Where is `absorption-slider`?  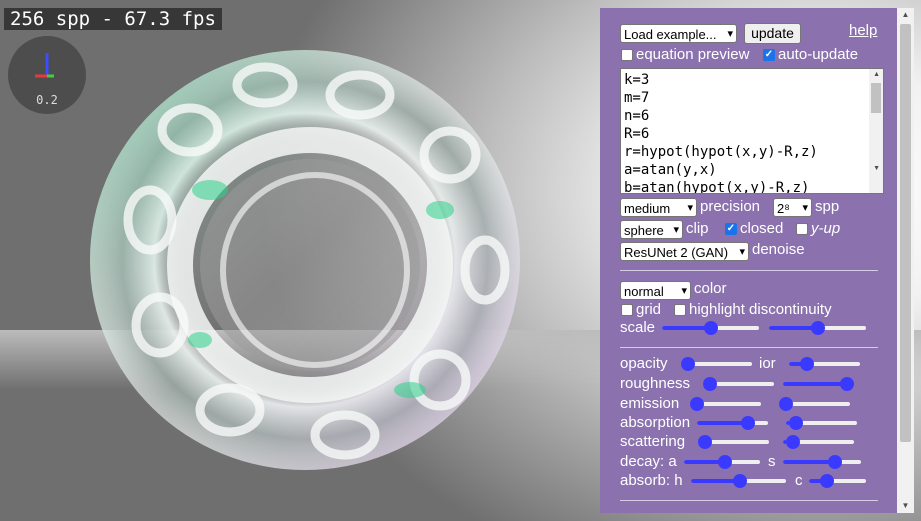
absorption-slider is located at coordinates (732, 423).